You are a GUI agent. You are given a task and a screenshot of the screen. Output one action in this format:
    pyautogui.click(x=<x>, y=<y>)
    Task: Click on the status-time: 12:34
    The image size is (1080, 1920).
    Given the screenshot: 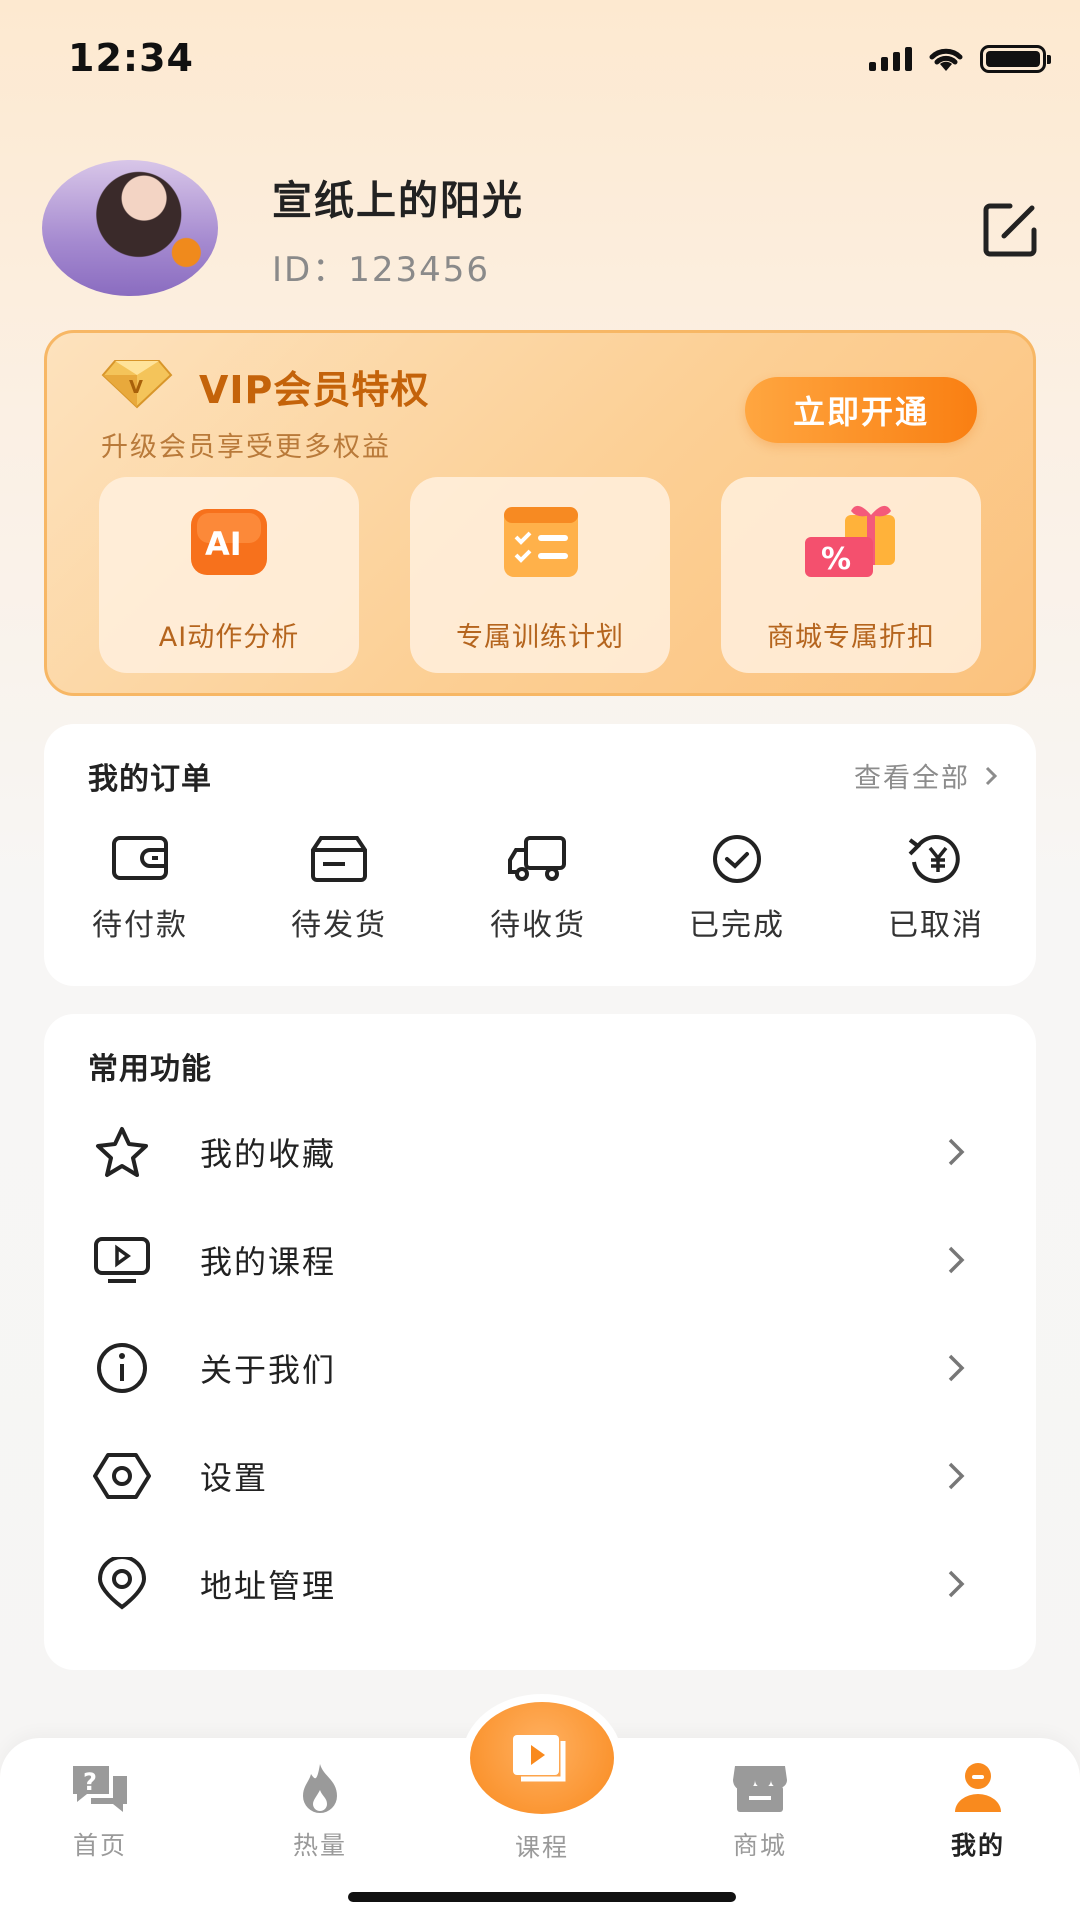 What is the action you would take?
    pyautogui.click(x=131, y=58)
    